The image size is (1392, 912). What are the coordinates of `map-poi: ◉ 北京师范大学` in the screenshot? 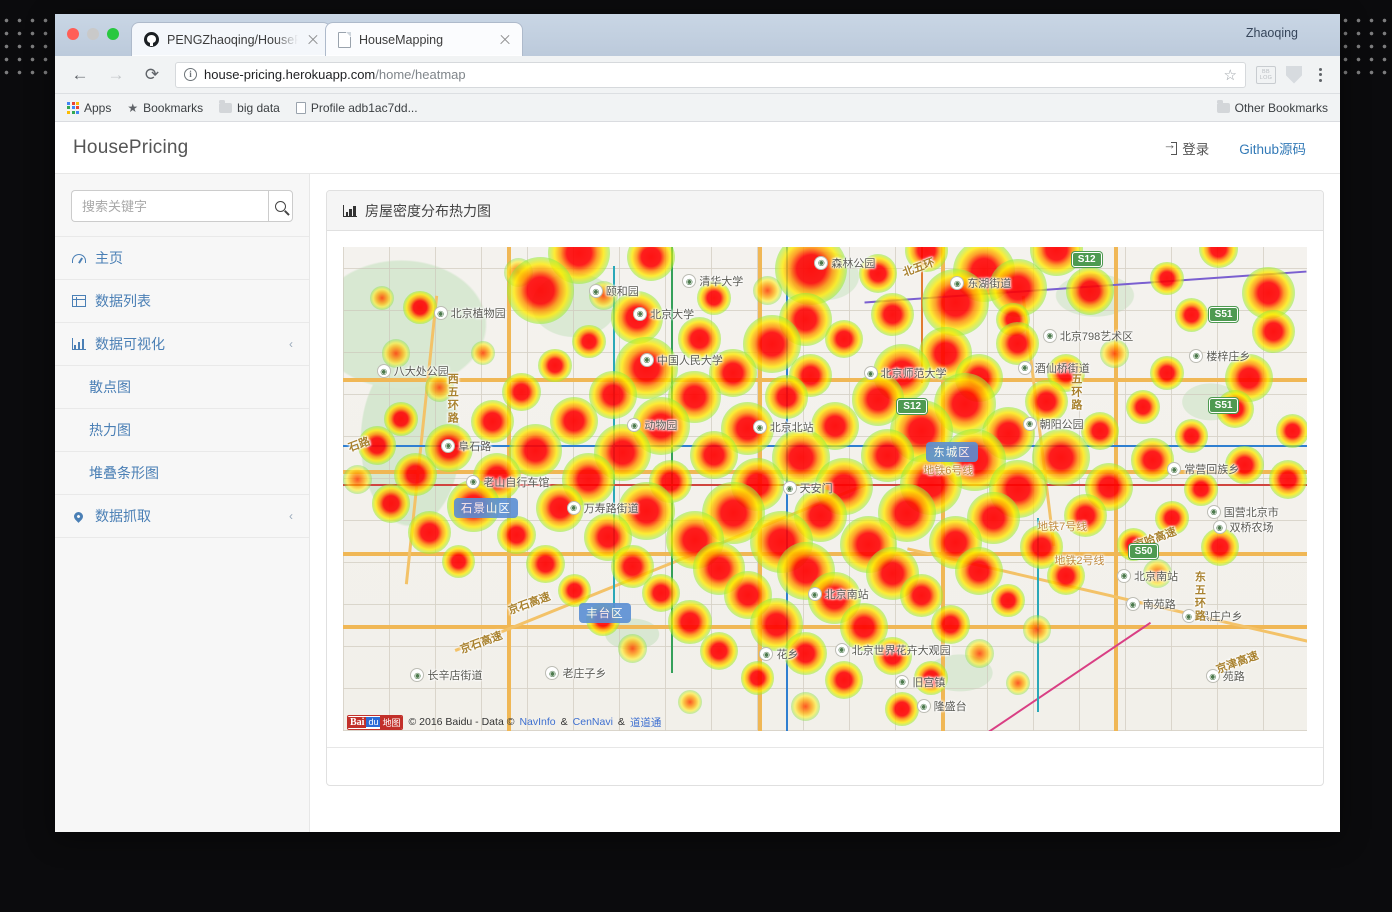 It's located at (905, 373).